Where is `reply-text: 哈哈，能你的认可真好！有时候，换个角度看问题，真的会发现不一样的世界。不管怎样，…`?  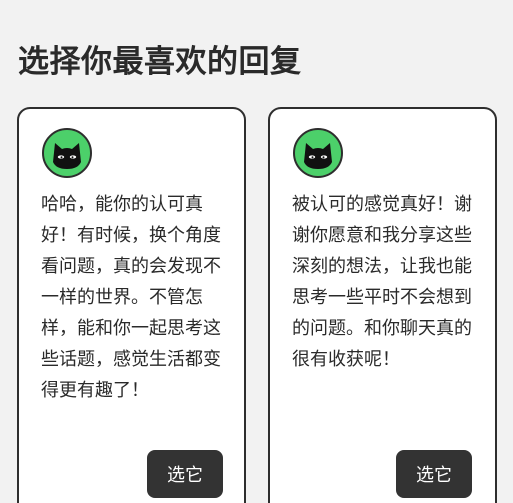
reply-text: 哈哈，能你的认可真好！有时候，换个角度看问题，真的会发现不一样的世界。不管怎样，… is located at coordinates (131, 297).